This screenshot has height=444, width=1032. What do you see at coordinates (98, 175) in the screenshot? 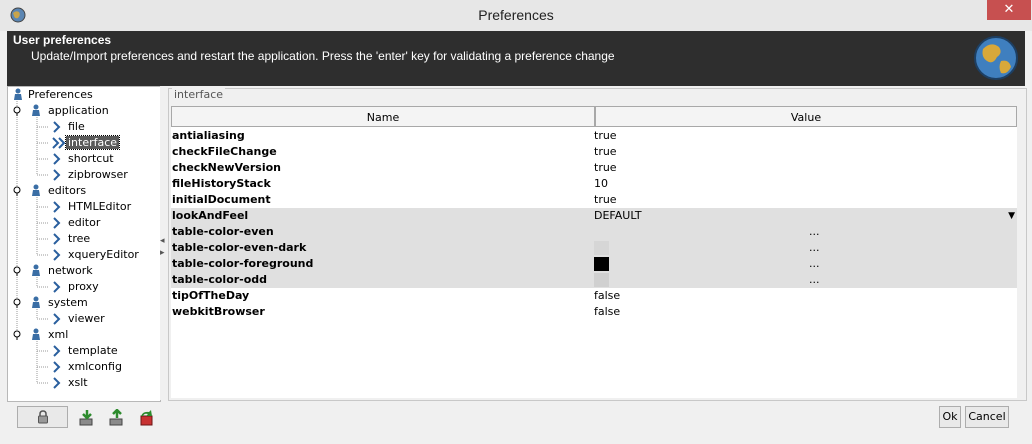
I see `tree-item-zipbrowser: zipbrowser` at bounding box center [98, 175].